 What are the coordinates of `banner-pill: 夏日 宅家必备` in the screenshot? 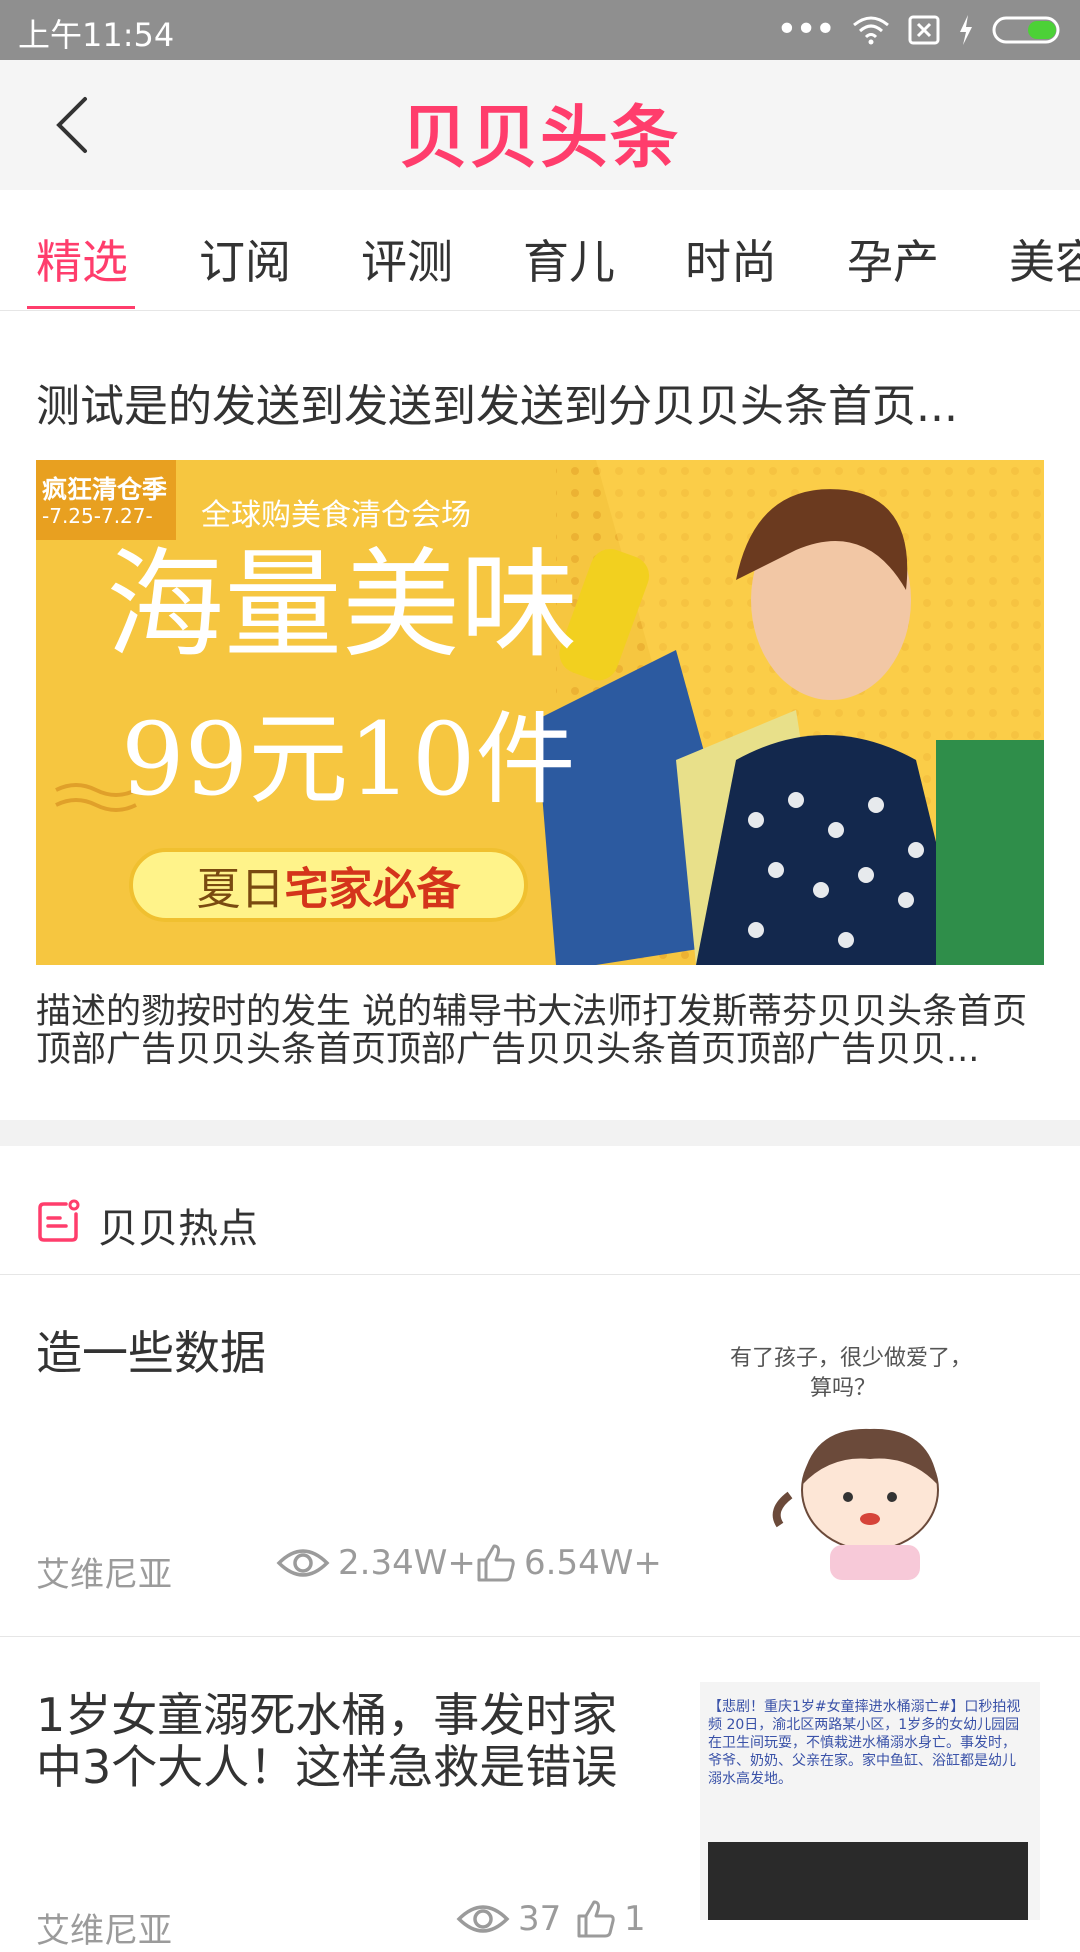 It's located at (328, 885).